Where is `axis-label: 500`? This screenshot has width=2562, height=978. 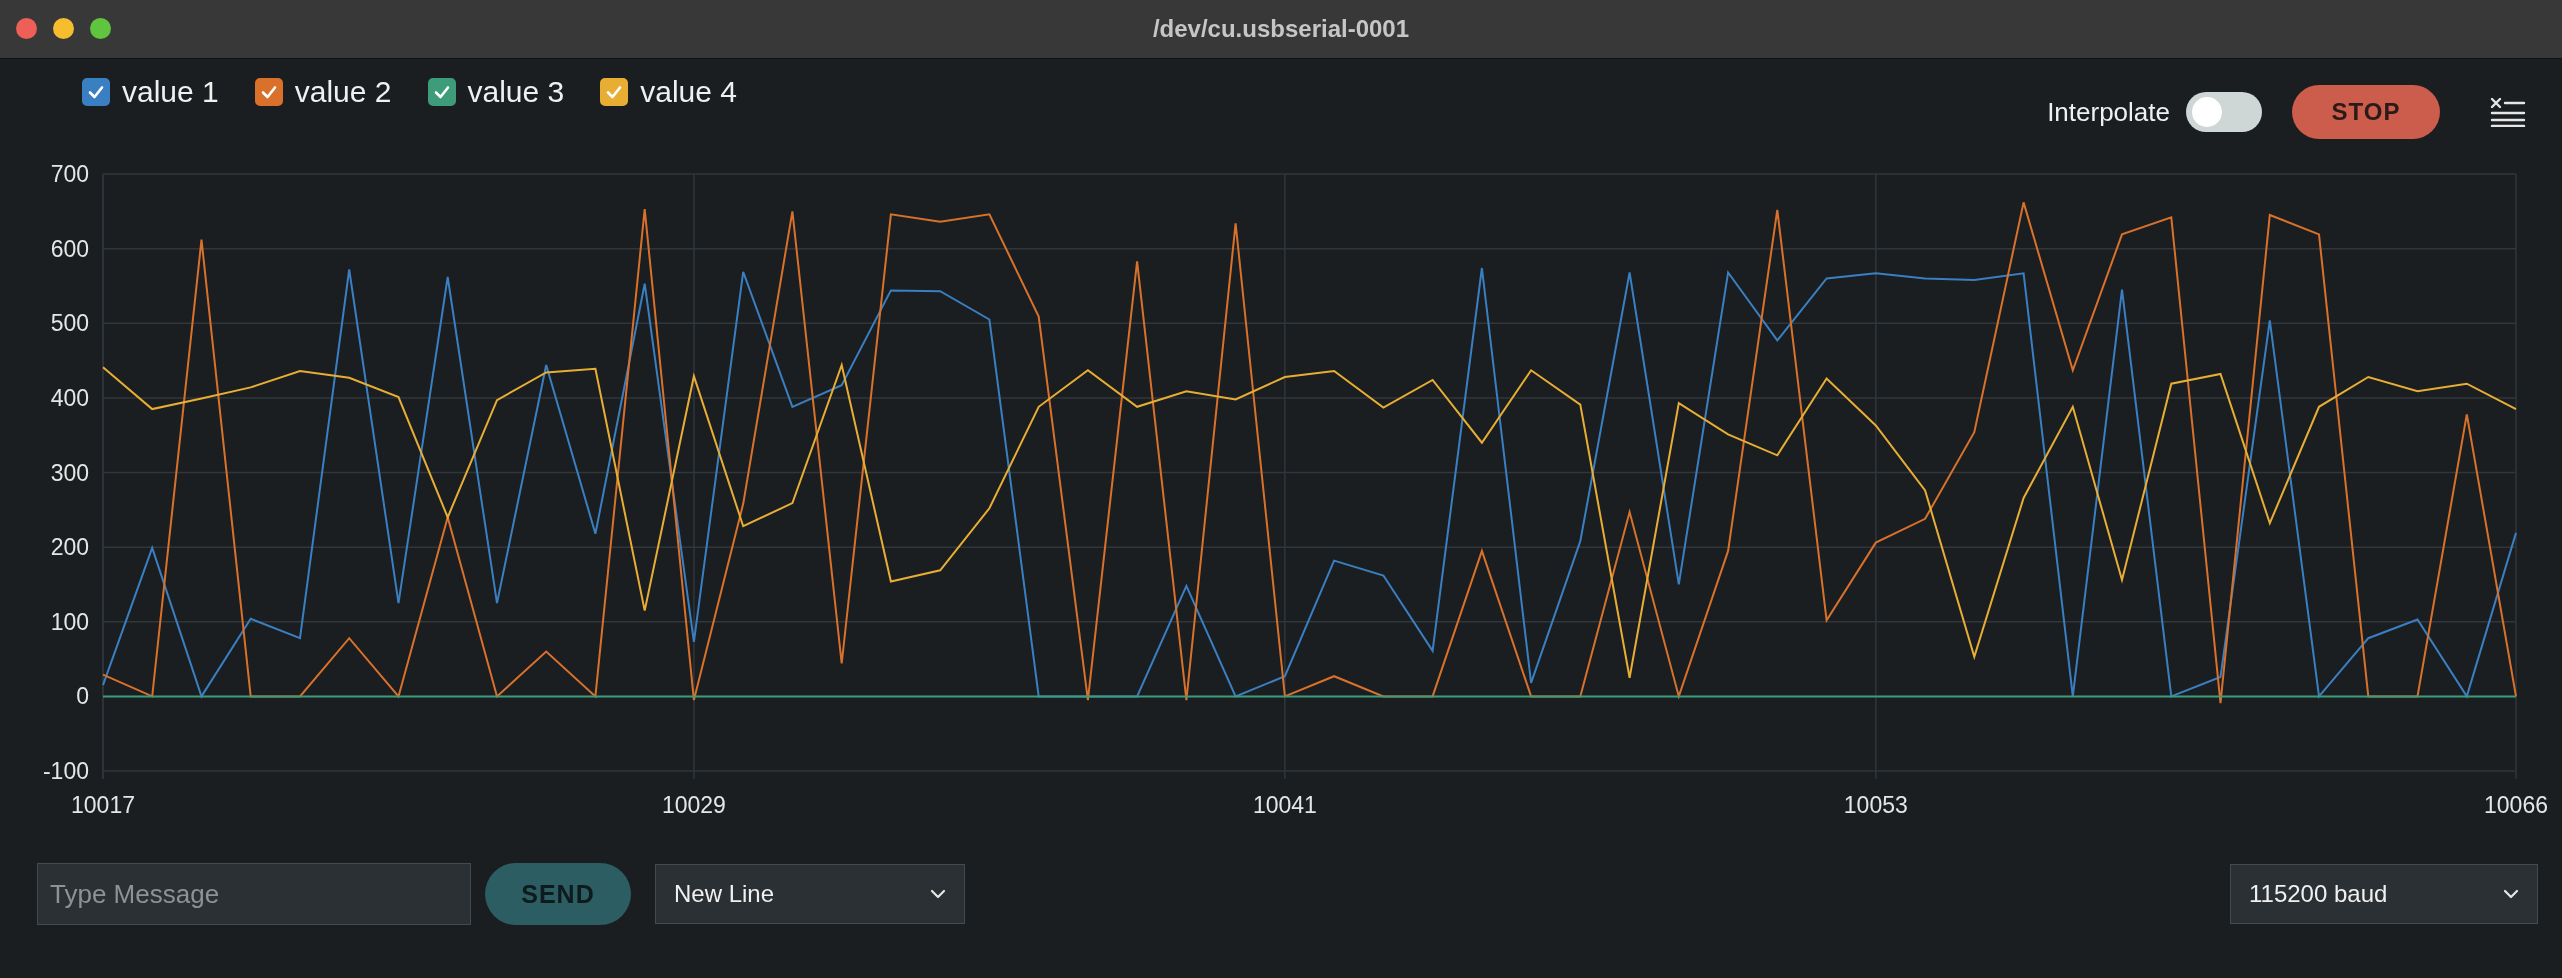 axis-label: 500 is located at coordinates (69, 323).